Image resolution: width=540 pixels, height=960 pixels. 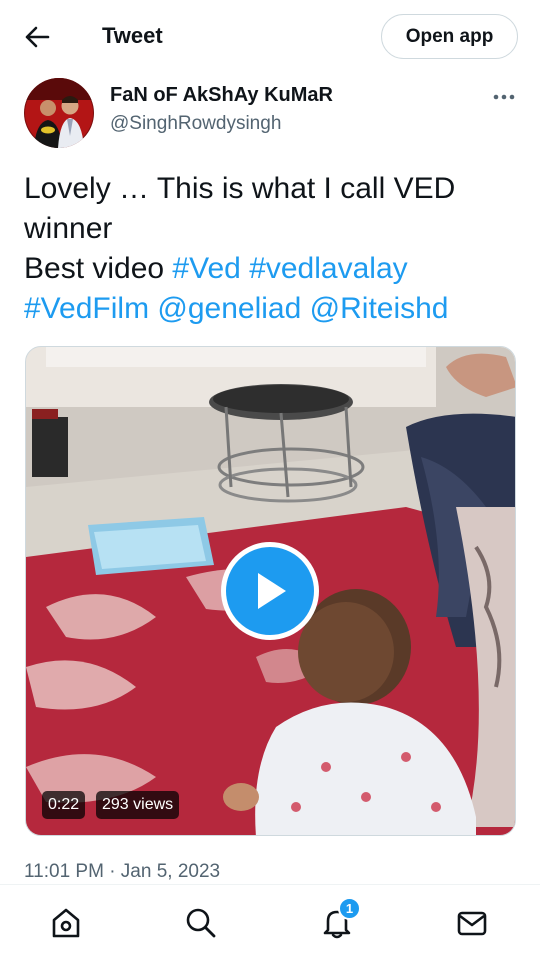 I want to click on tweet-text-line: #VedFilm @geneliad @Riteishd, so click(x=274, y=309).